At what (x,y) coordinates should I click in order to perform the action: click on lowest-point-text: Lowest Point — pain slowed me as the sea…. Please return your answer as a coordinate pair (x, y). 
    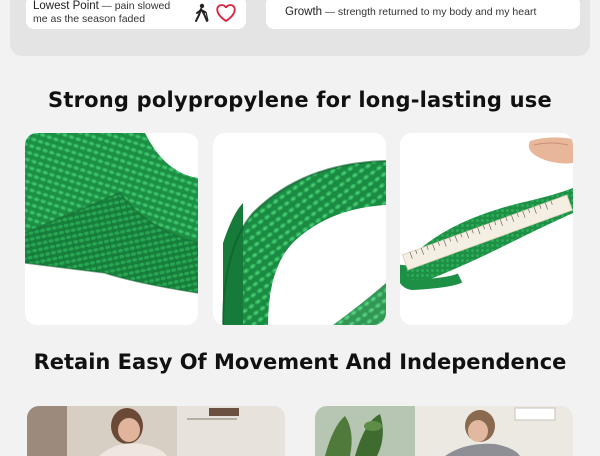
    Looking at the image, I should click on (108, 13).